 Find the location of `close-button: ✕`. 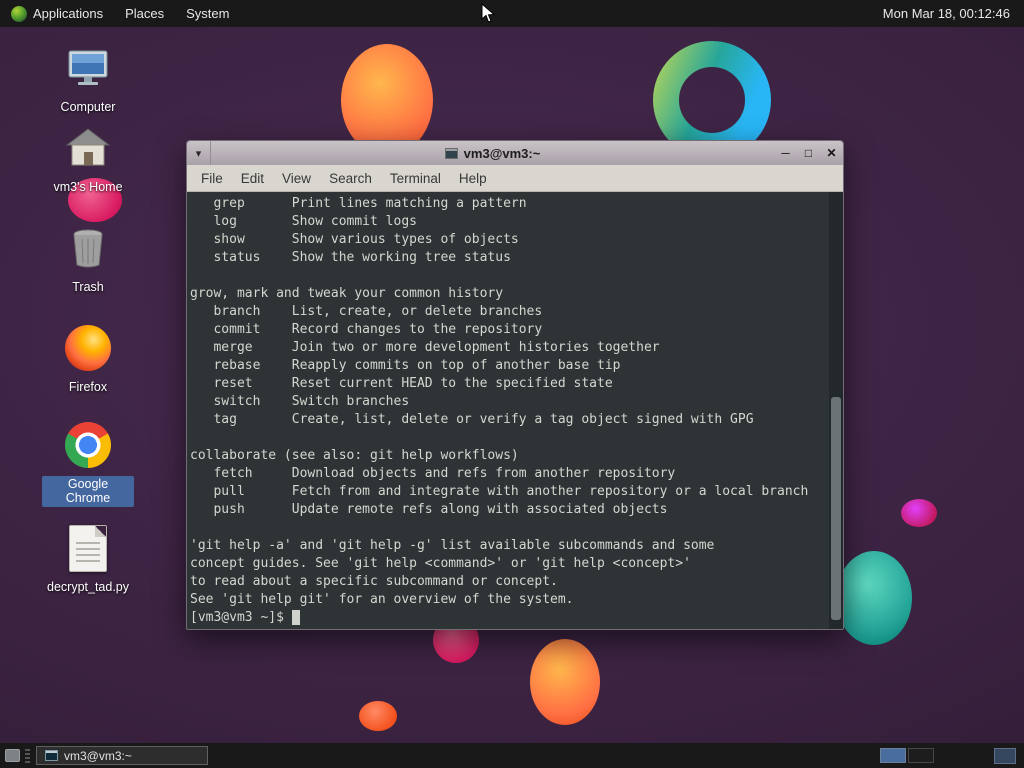

close-button: ✕ is located at coordinates (831, 153).